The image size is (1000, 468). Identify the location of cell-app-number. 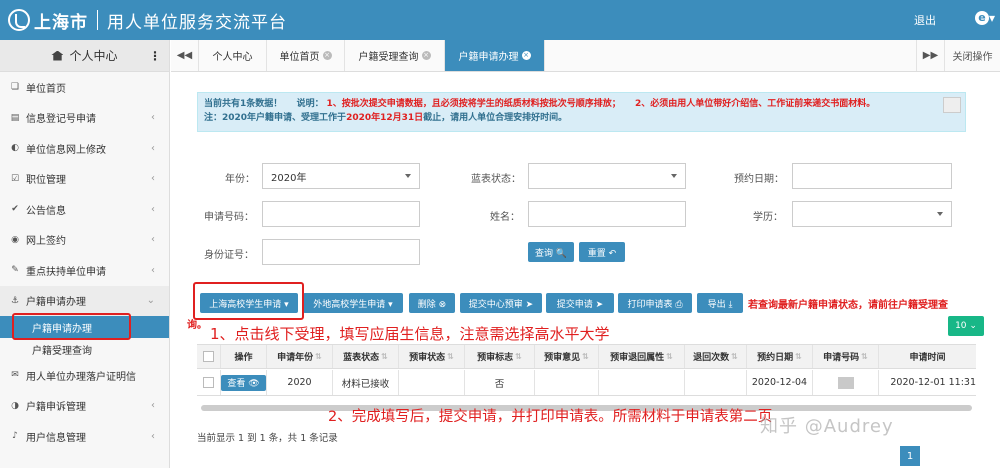
(846, 382).